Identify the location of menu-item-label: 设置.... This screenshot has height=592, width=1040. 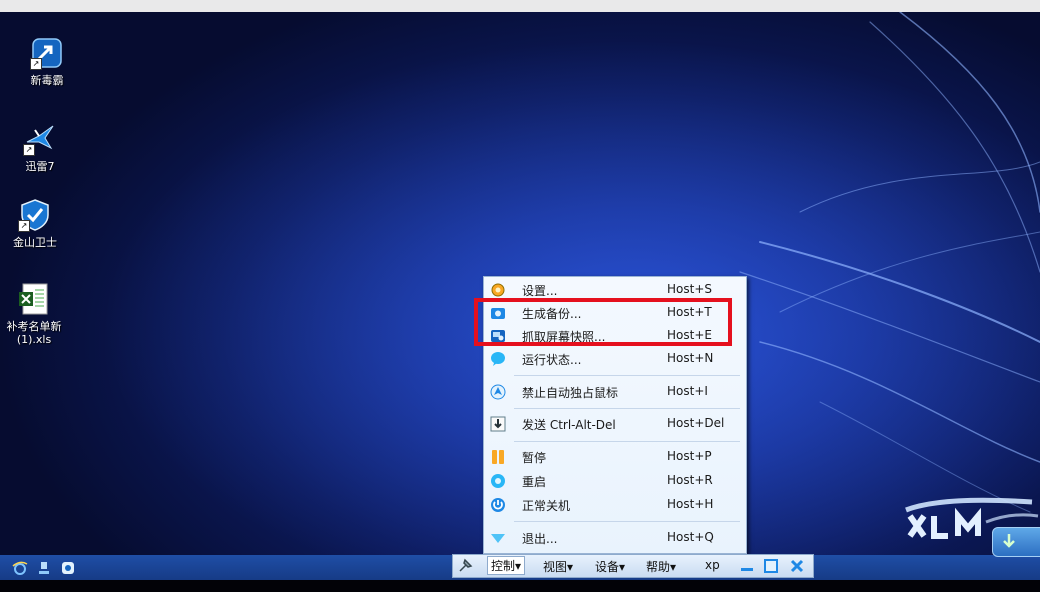
(540, 291).